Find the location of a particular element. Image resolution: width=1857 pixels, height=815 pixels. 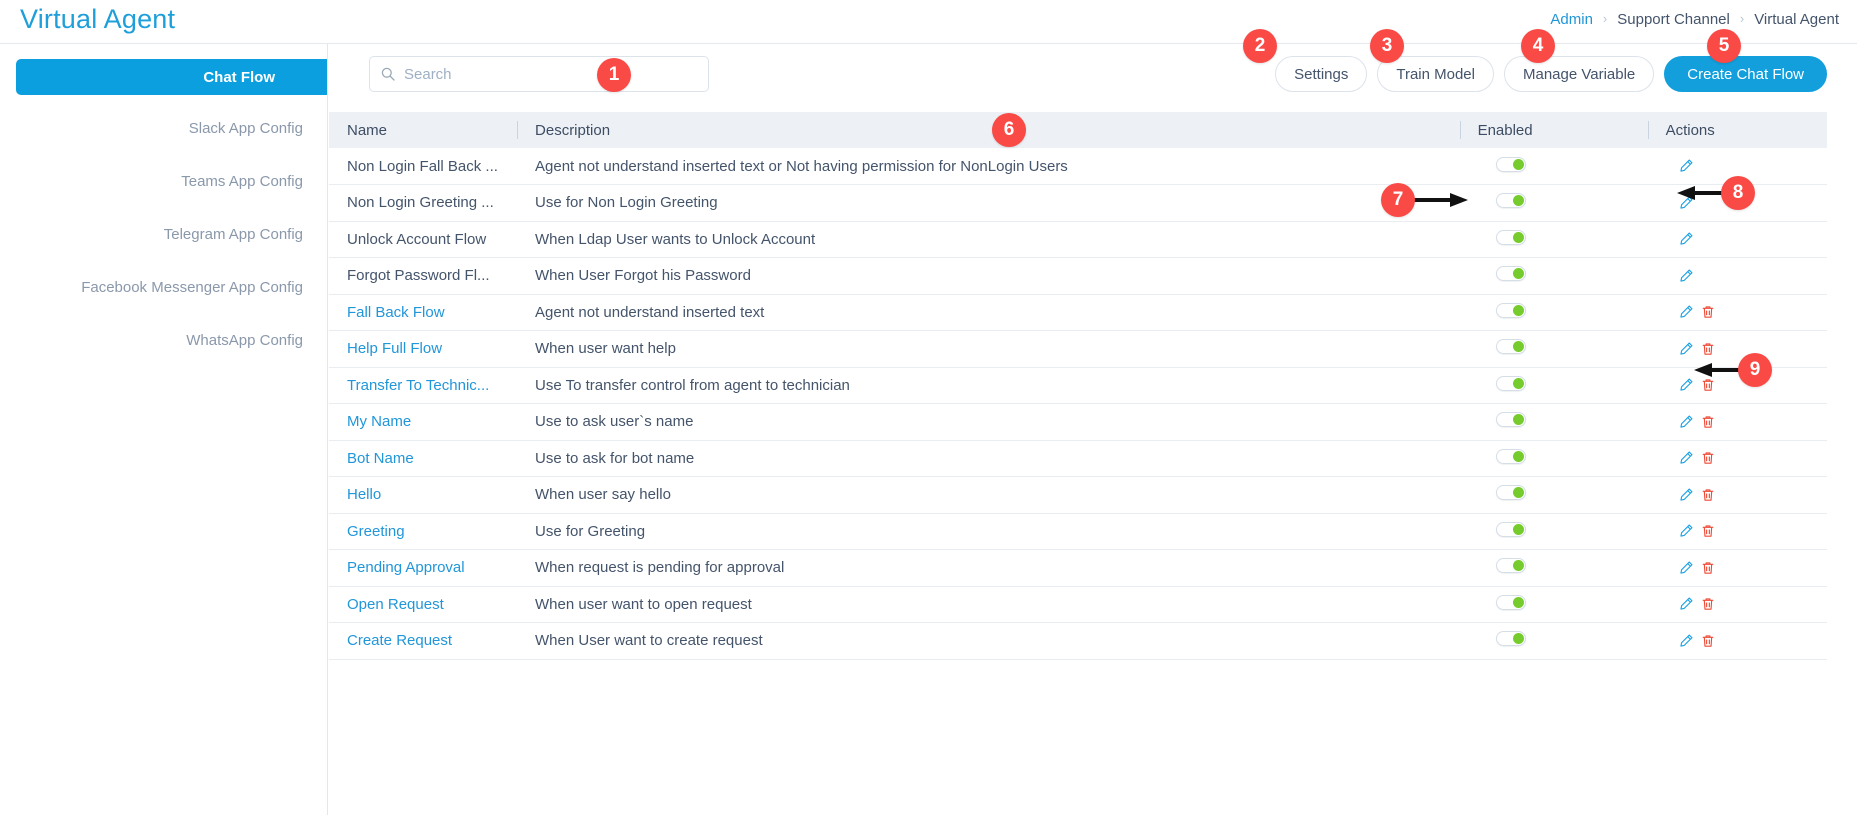

flow-name-cell: Help Full Flow is located at coordinates (423, 349).